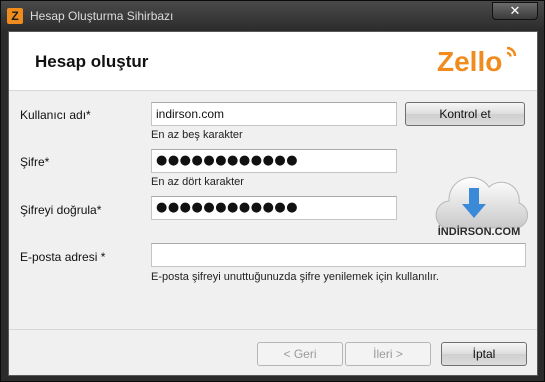 This screenshot has height=382, width=545. Describe the element at coordinates (92, 61) in the screenshot. I see `page-title: Hesap oluştur` at that location.